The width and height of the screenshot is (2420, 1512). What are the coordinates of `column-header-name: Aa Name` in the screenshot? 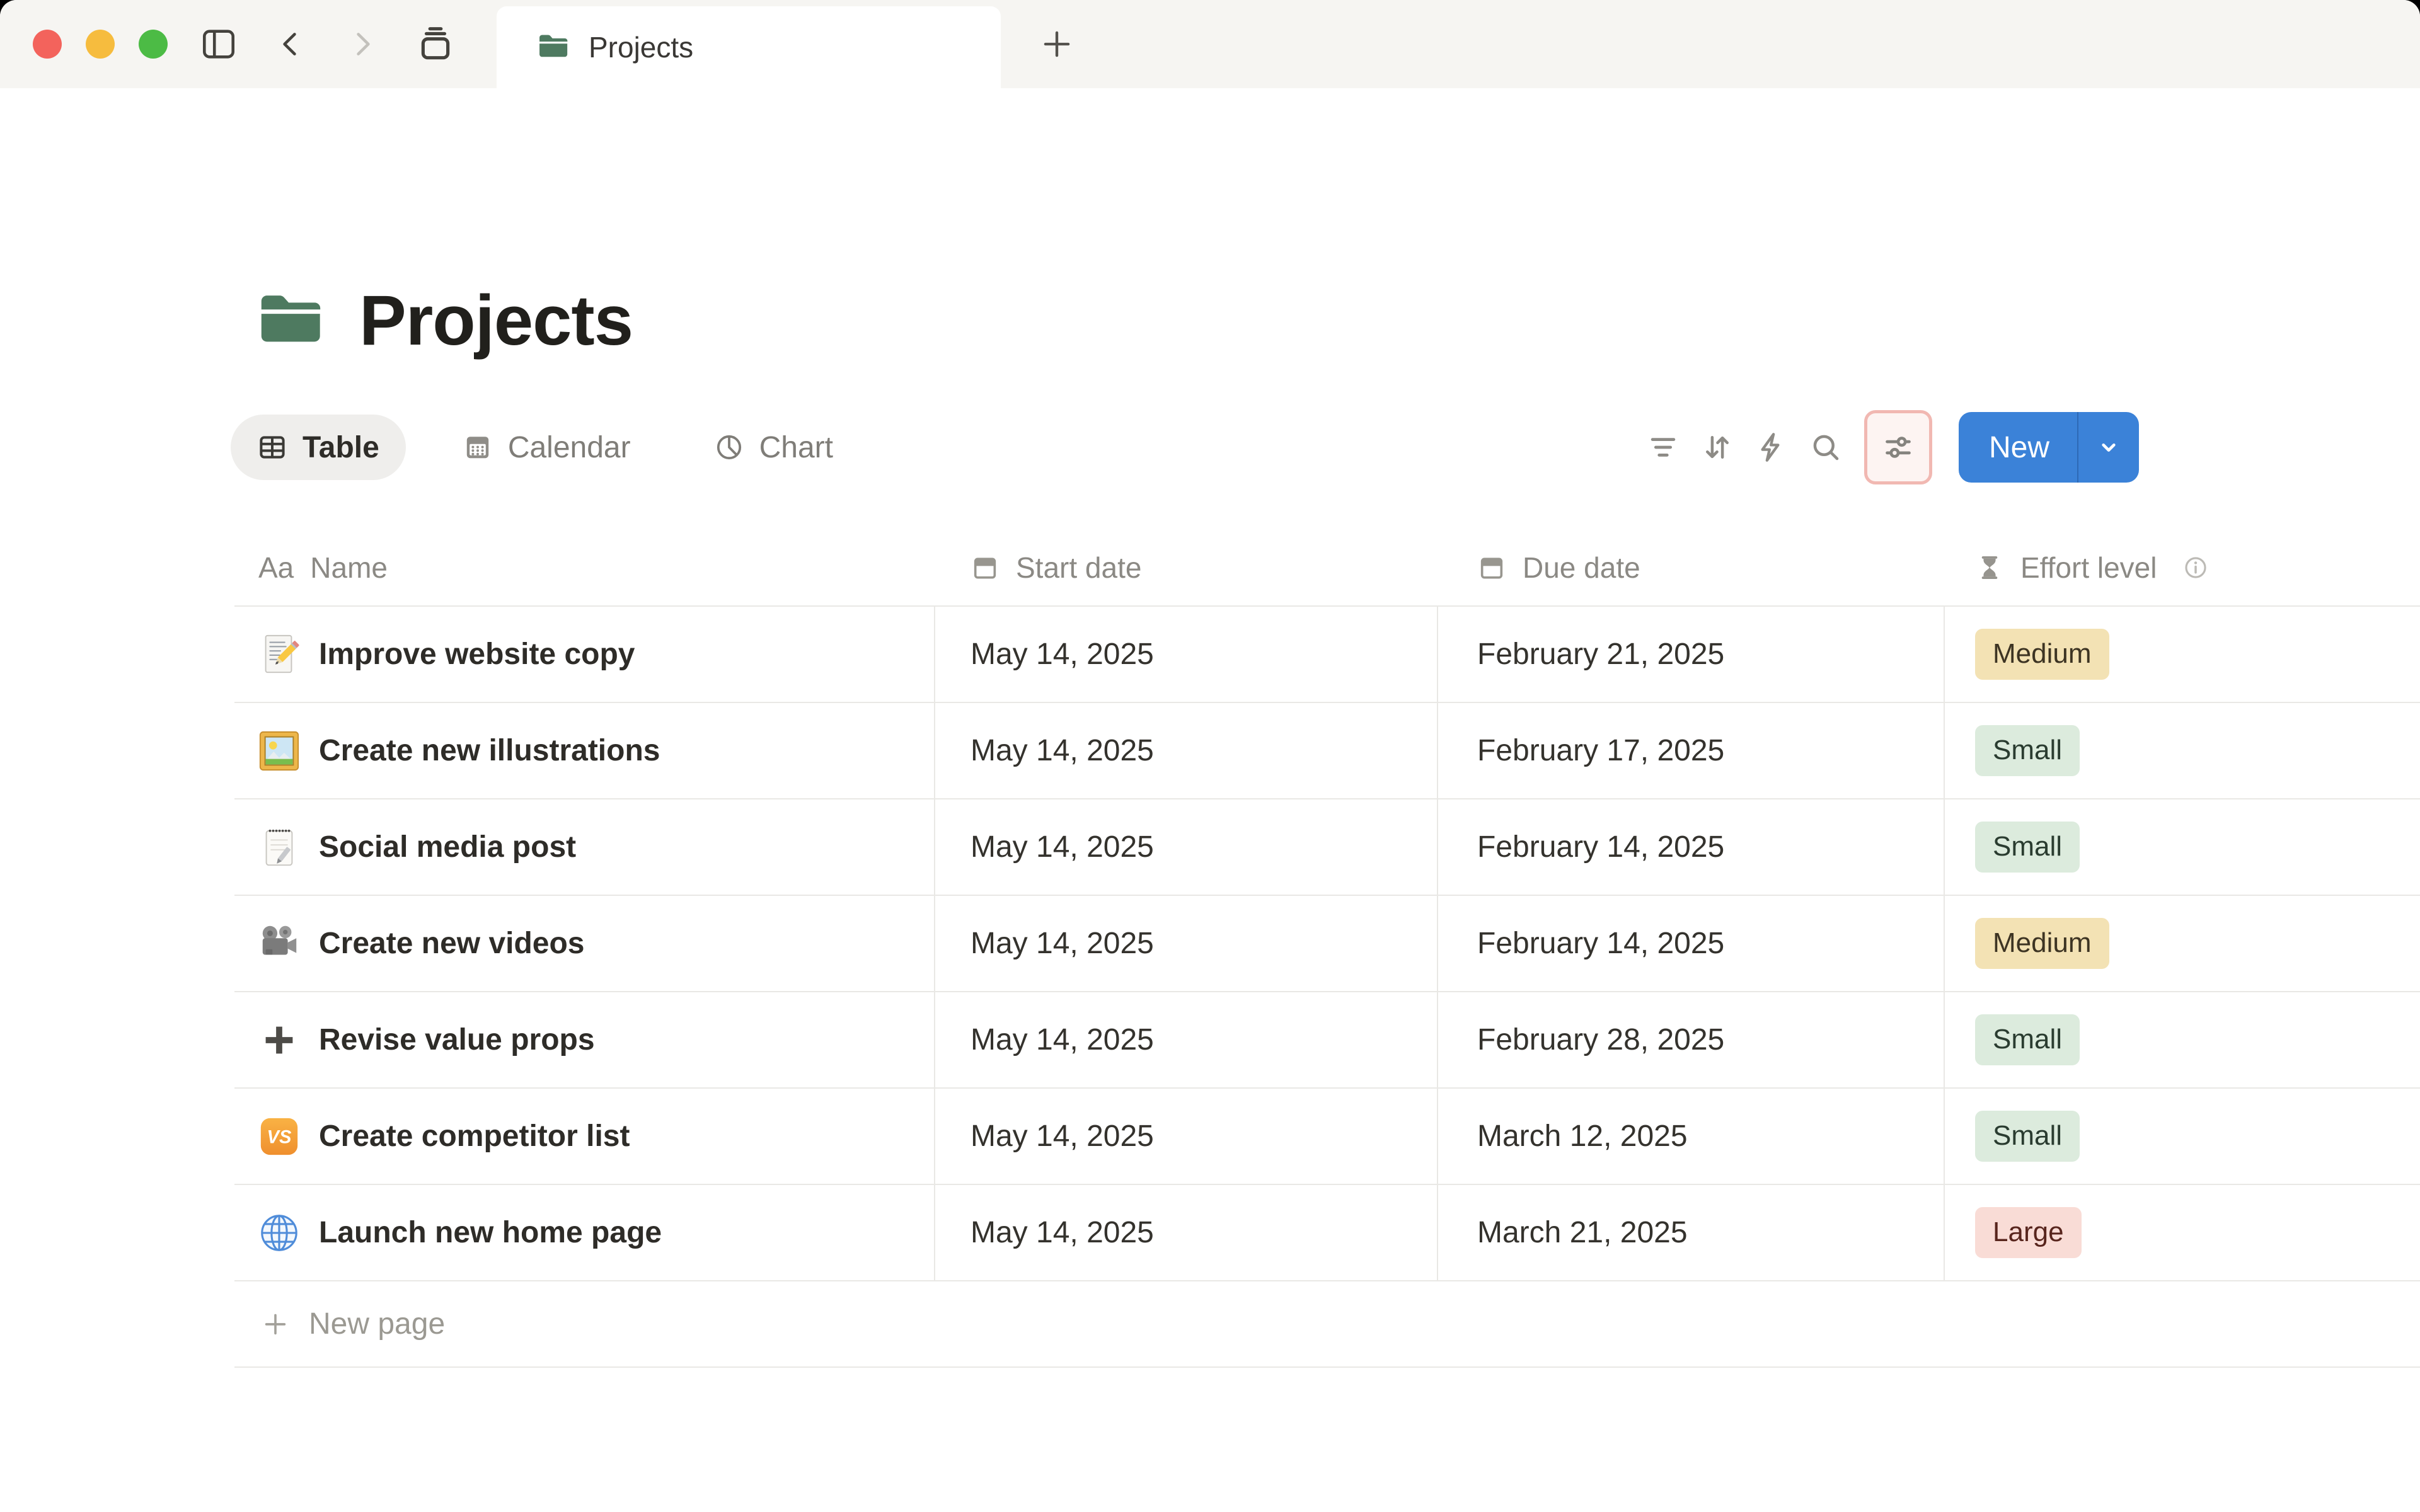 It's located at (584, 567).